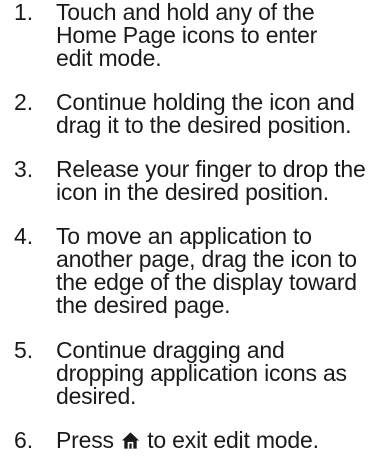  Describe the element at coordinates (233, 440) in the screenshot. I see `step-text-after: to exit edit mode.` at that location.